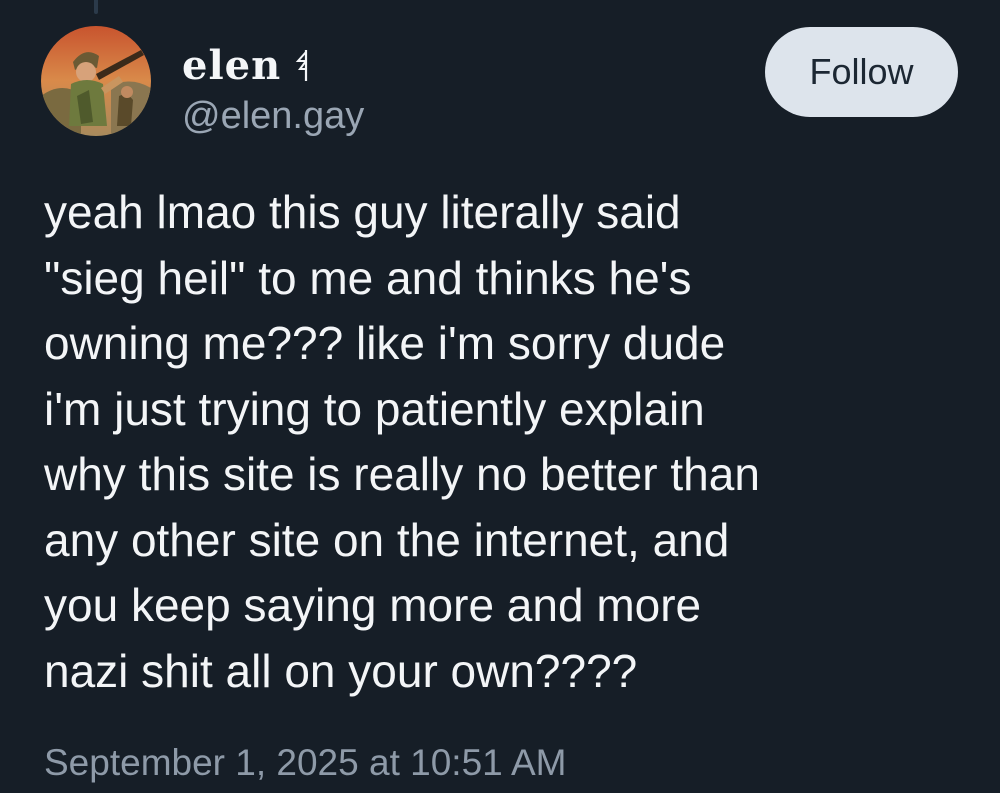 This screenshot has width=1000, height=793. What do you see at coordinates (232, 65) in the screenshot?
I see `display-name-text: elen` at bounding box center [232, 65].